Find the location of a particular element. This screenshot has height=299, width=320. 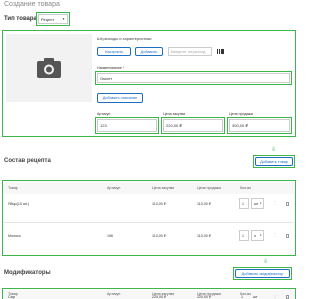

recipe-col-qty: Кол-во is located at coordinates (246, 188).